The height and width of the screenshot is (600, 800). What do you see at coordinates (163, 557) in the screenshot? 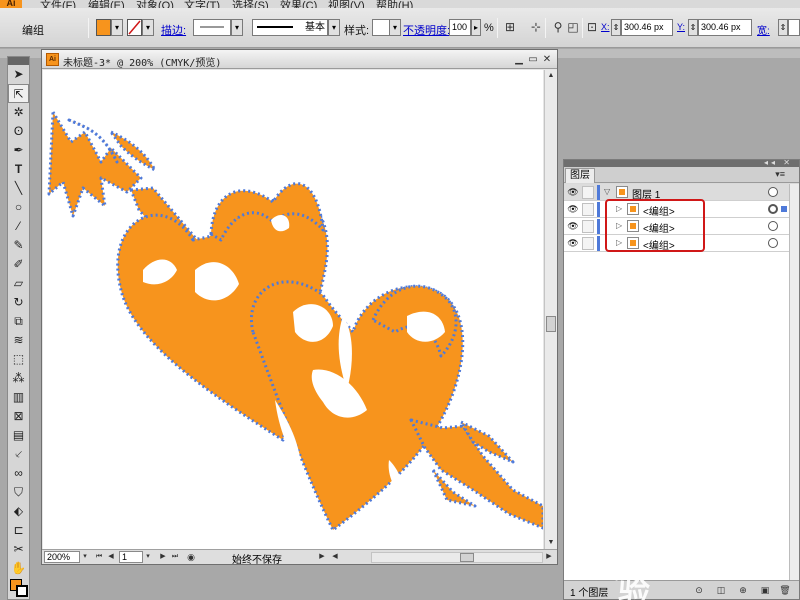
I see `next-artboard-button: ▶` at bounding box center [163, 557].